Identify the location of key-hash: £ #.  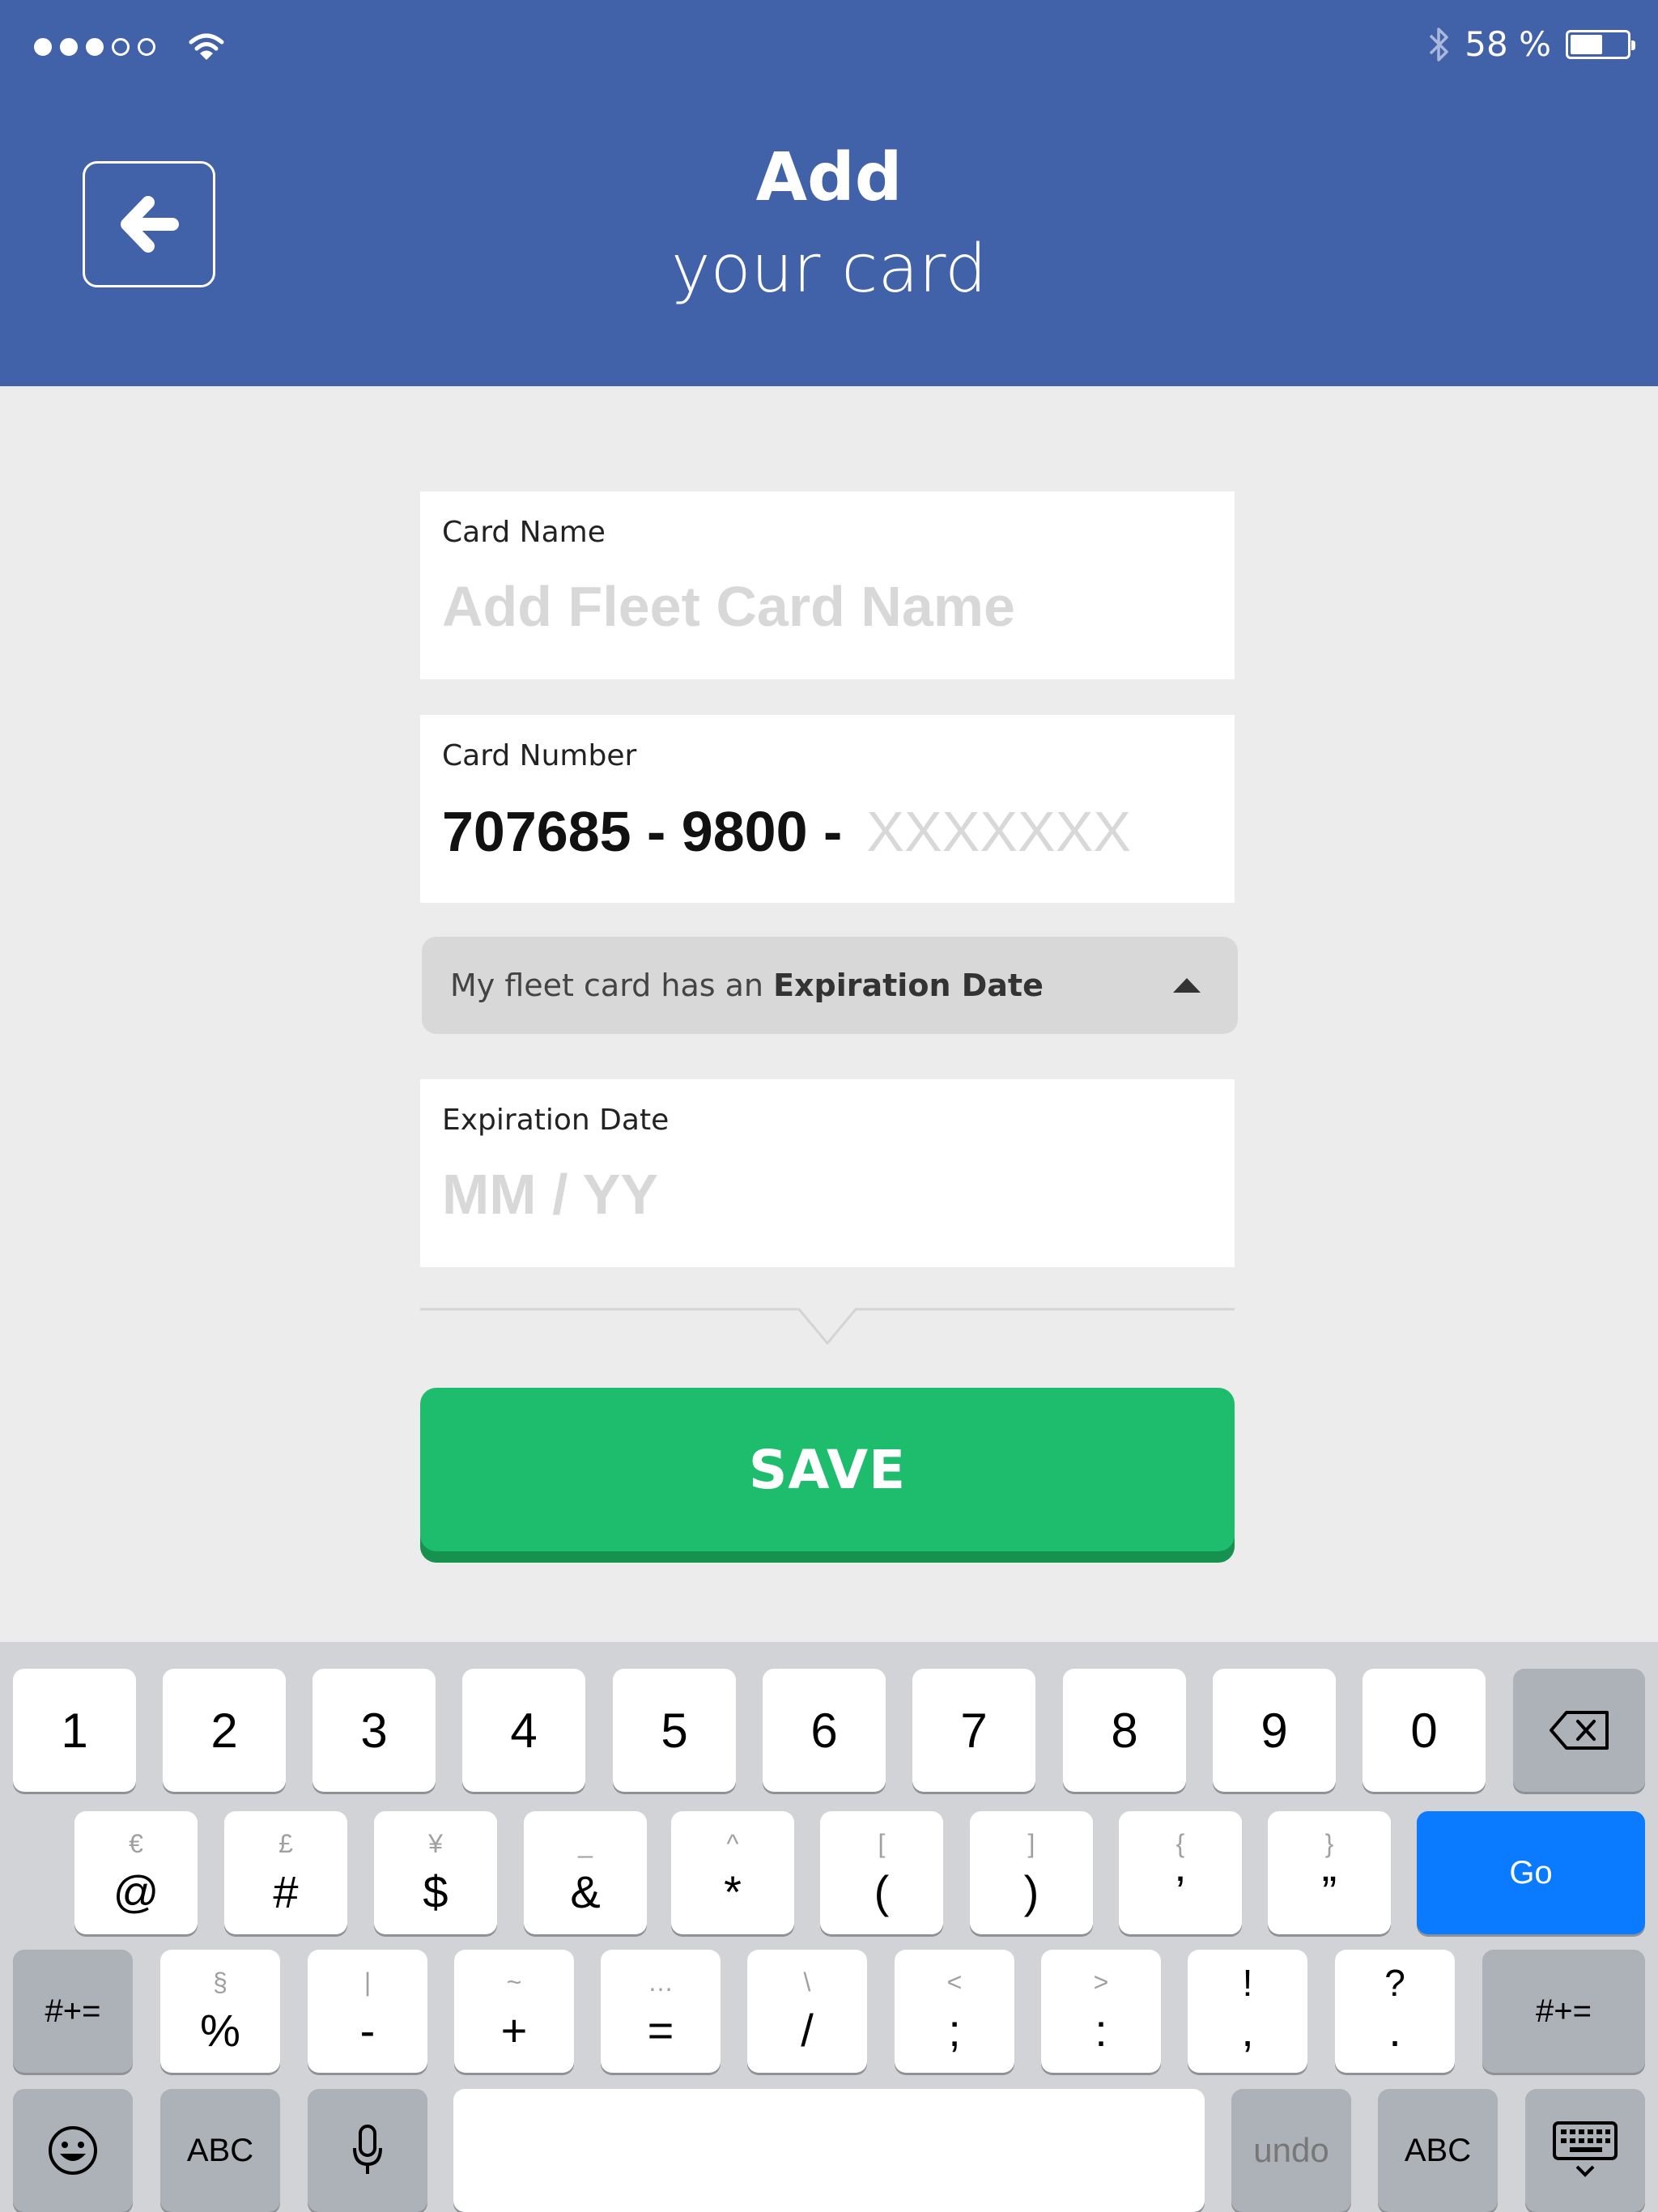
(285, 1873).